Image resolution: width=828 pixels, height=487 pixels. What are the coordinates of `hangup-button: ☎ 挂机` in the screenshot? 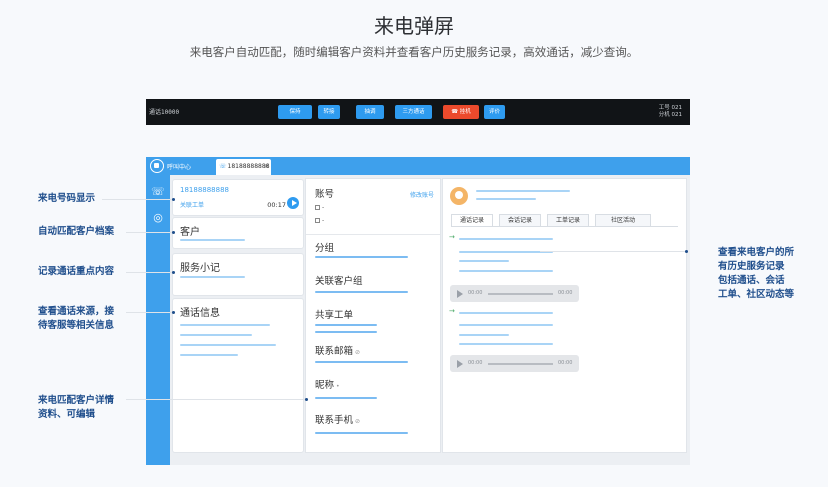 It's located at (461, 112).